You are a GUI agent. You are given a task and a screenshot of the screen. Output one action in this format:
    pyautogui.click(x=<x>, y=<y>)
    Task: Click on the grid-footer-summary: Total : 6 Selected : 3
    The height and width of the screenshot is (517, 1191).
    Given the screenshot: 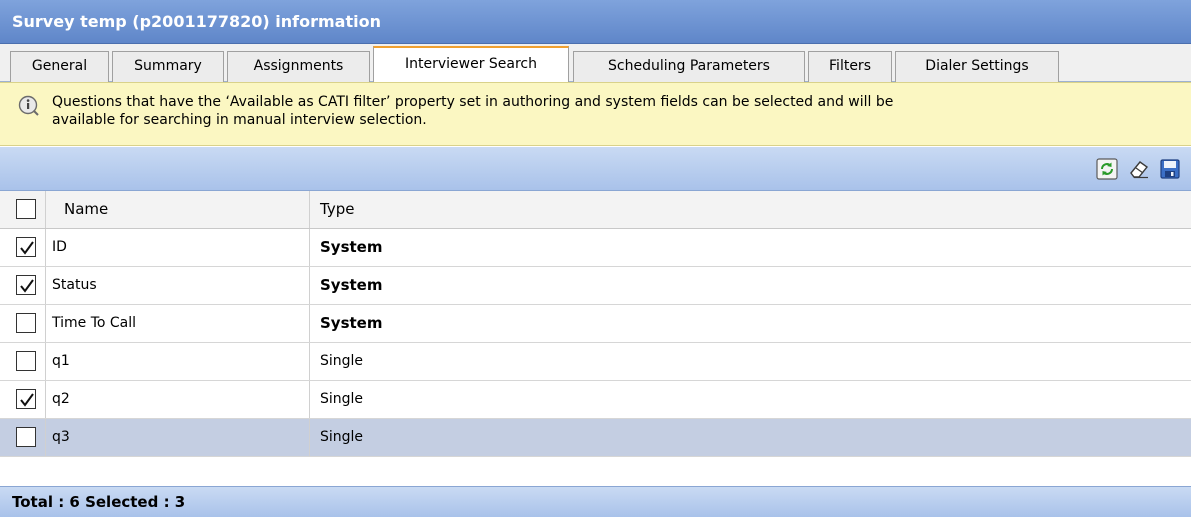 What is the action you would take?
    pyautogui.click(x=595, y=501)
    